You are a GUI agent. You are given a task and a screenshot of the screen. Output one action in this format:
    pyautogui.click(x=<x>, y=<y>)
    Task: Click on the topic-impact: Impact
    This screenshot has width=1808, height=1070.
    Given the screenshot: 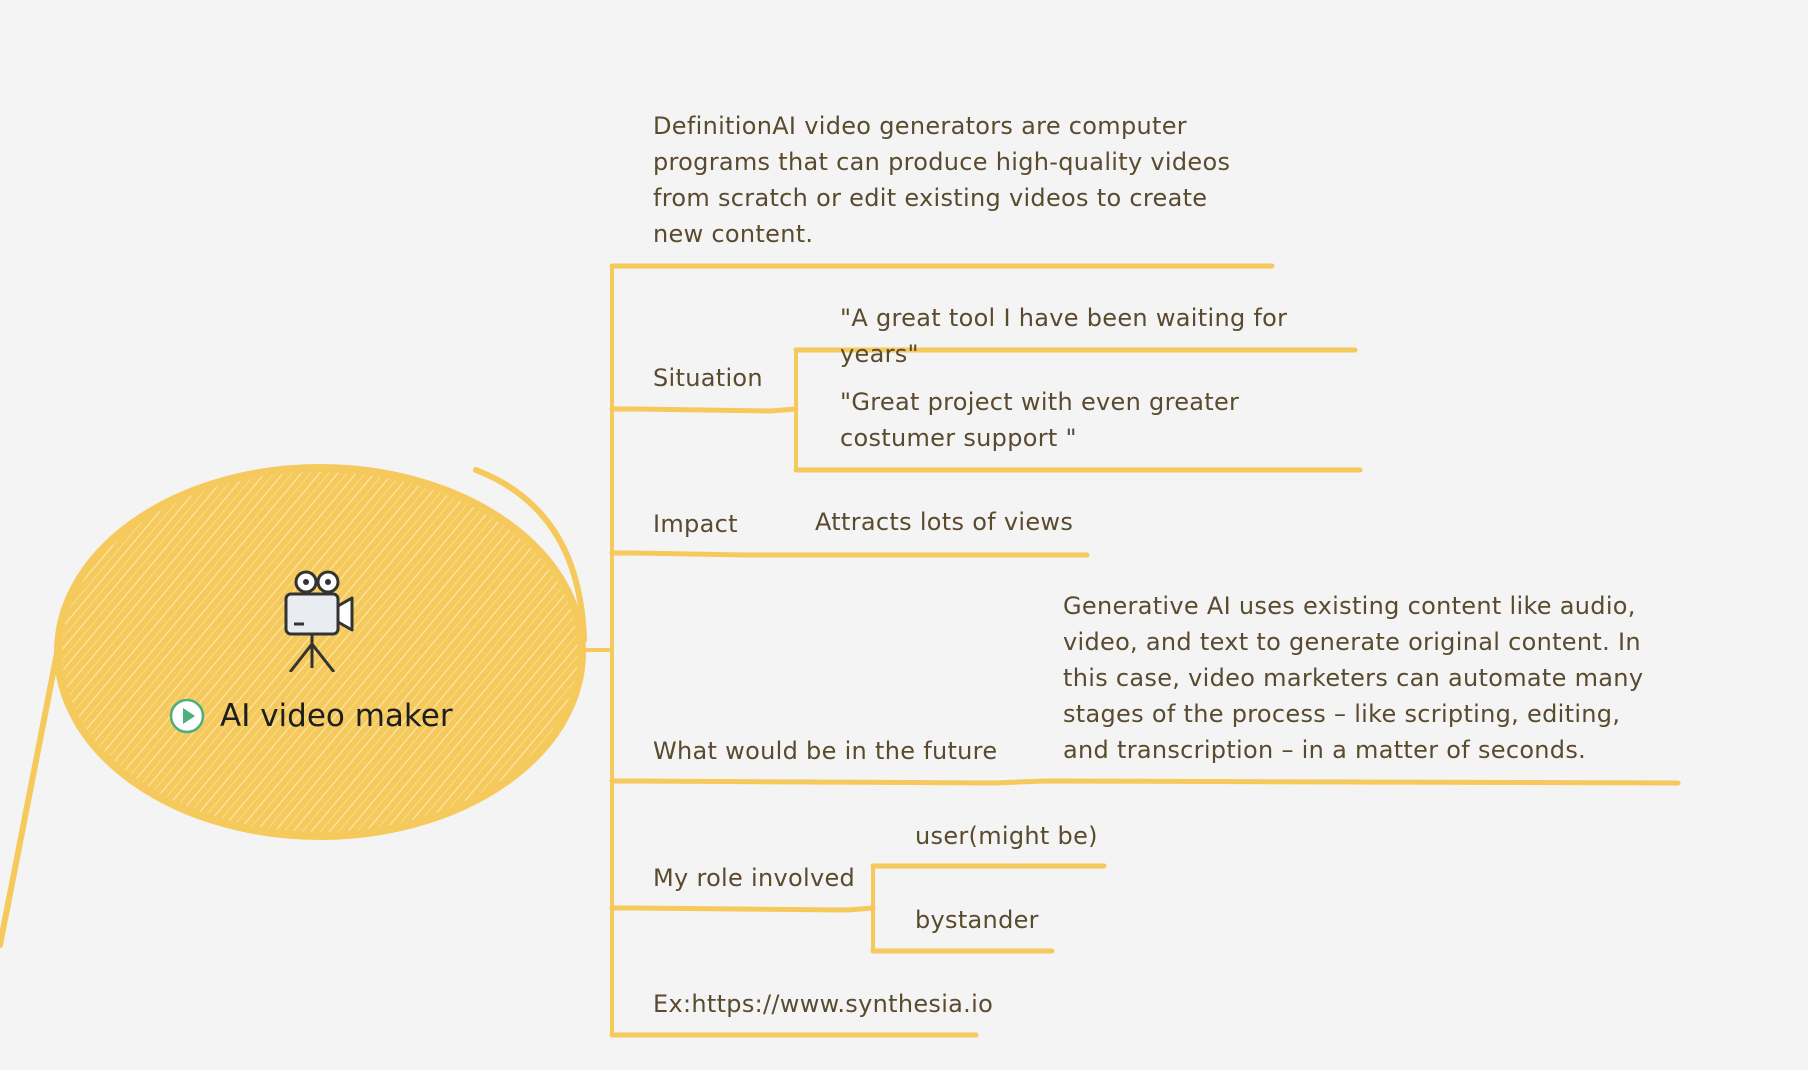 What is the action you would take?
    pyautogui.click(x=695, y=524)
    